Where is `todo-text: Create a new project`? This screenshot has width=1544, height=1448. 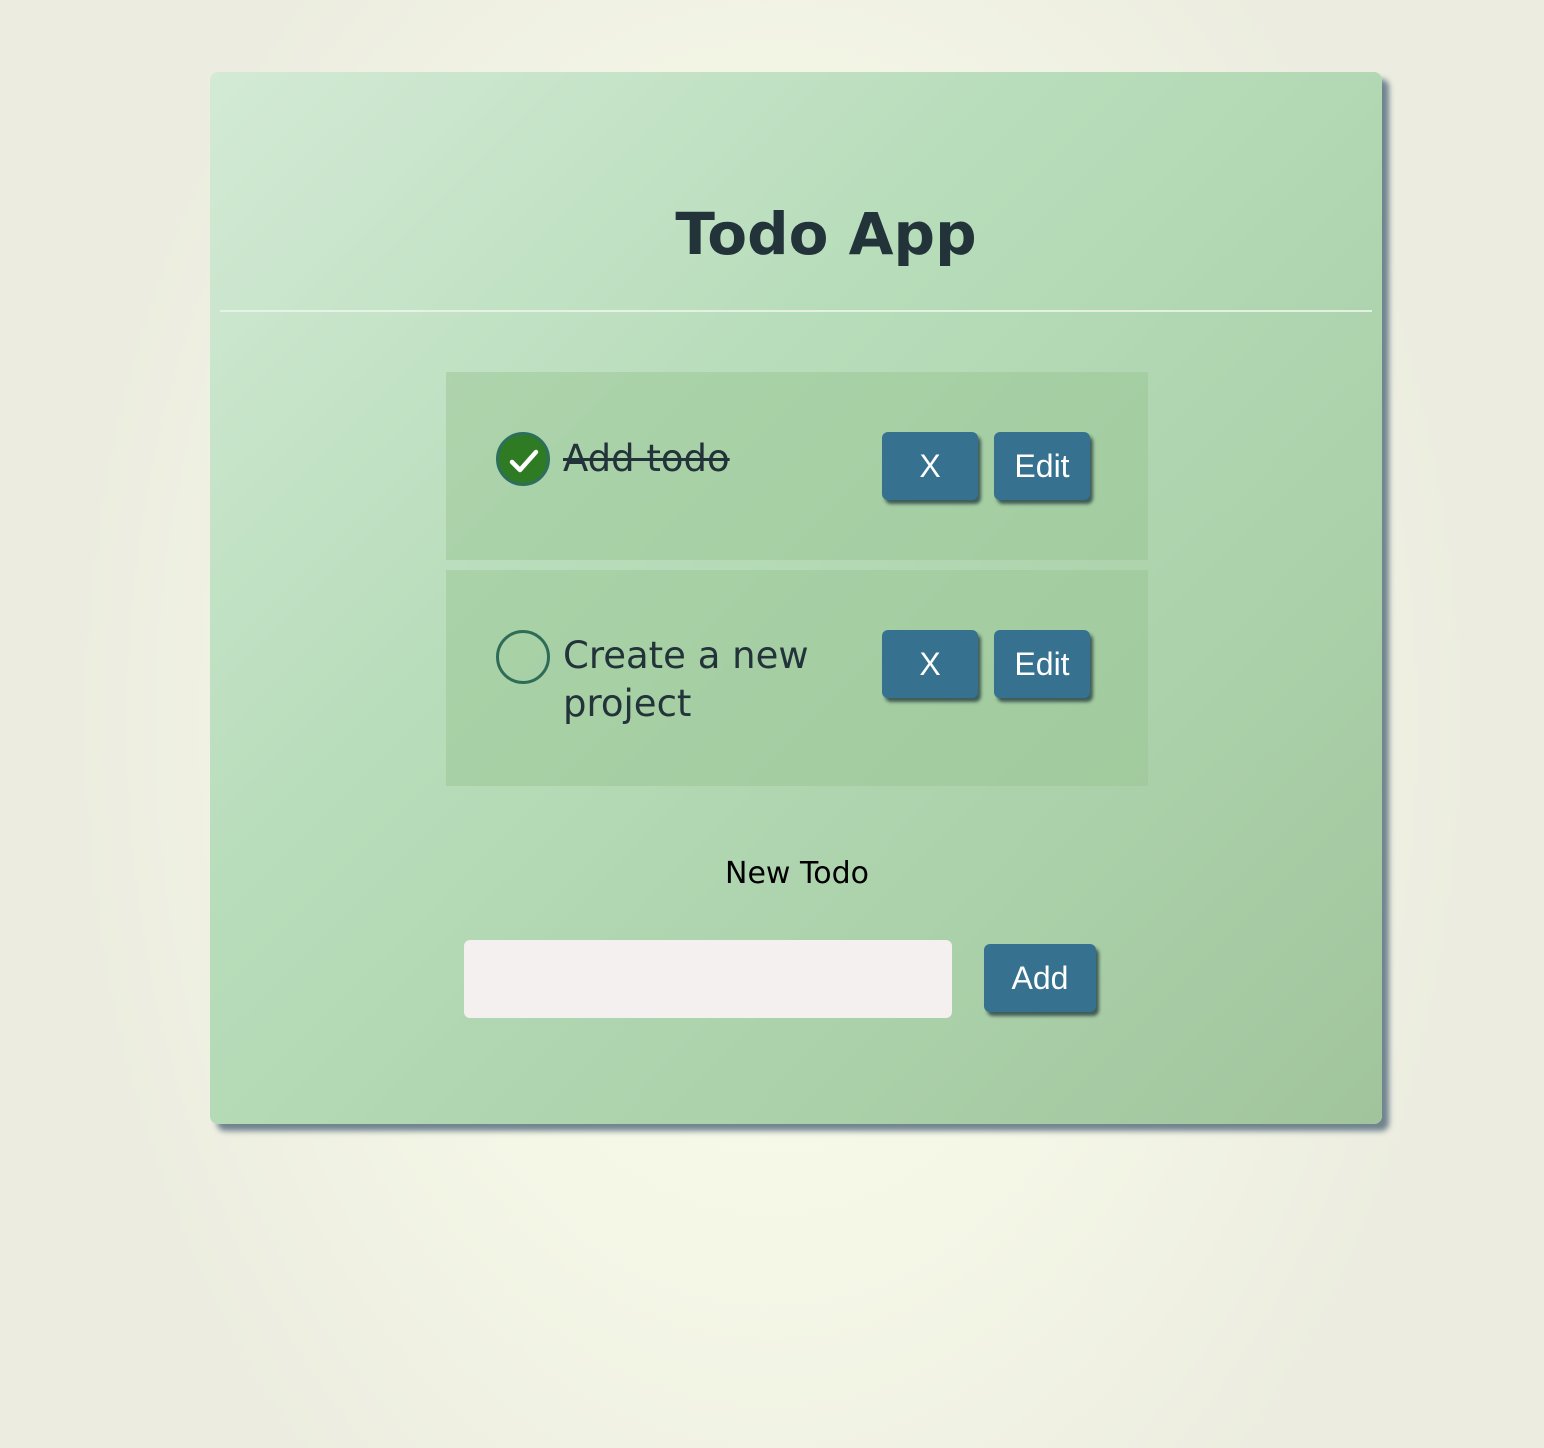
todo-text: Create a new project is located at coordinates (686, 679).